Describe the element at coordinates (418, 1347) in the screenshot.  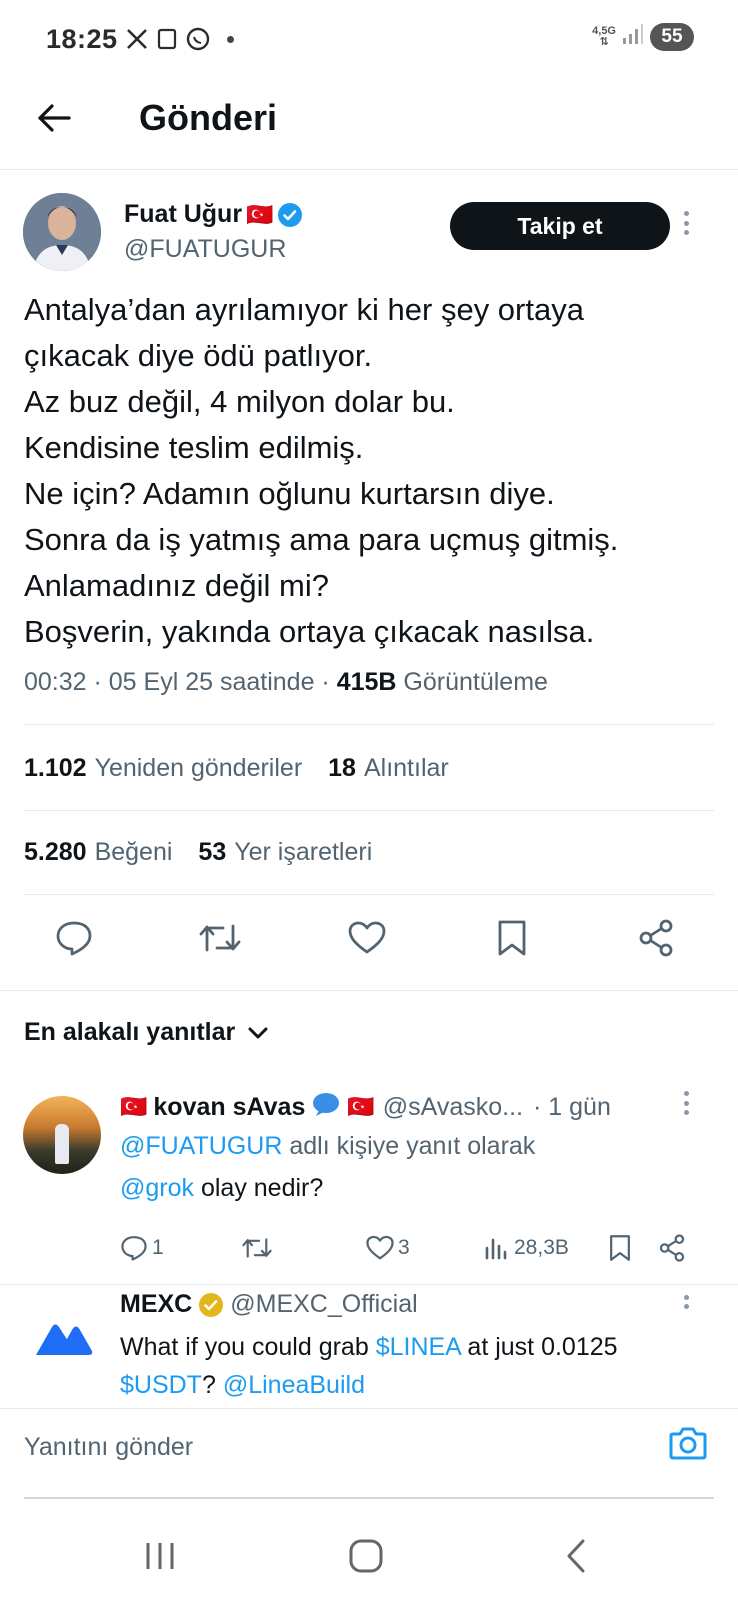
I see `cashtag-link: $LINEA` at that location.